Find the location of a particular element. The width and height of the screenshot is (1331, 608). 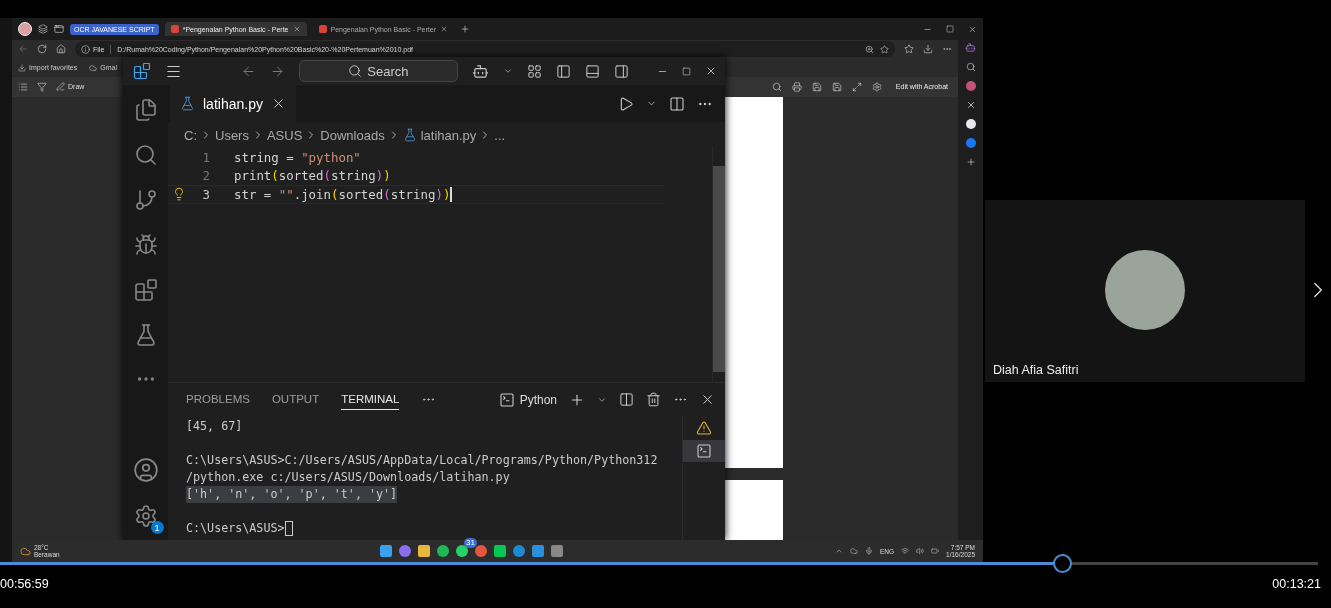

terminal-output: C:\Users\ASUS>C:/Users/ASUS/AppData/Local/Programs/Python/Python312 is located at coordinates (422, 460).